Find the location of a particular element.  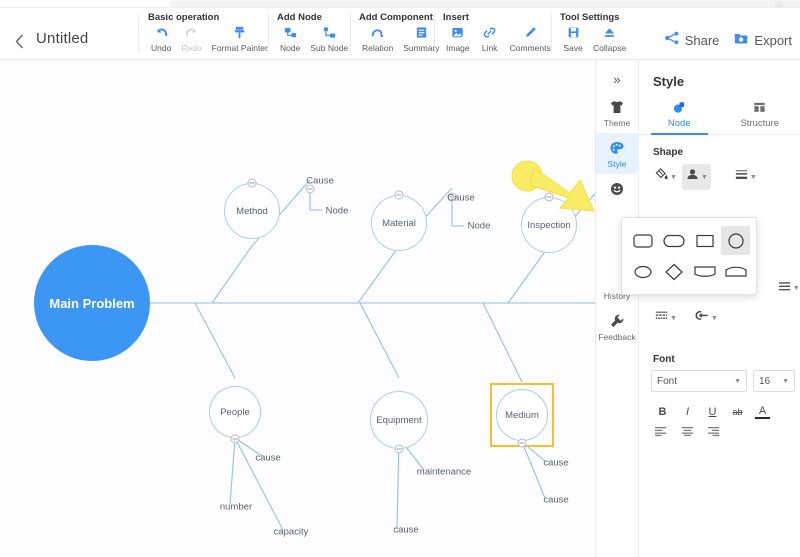

fill-color-button: ▼ is located at coordinates (665, 177).